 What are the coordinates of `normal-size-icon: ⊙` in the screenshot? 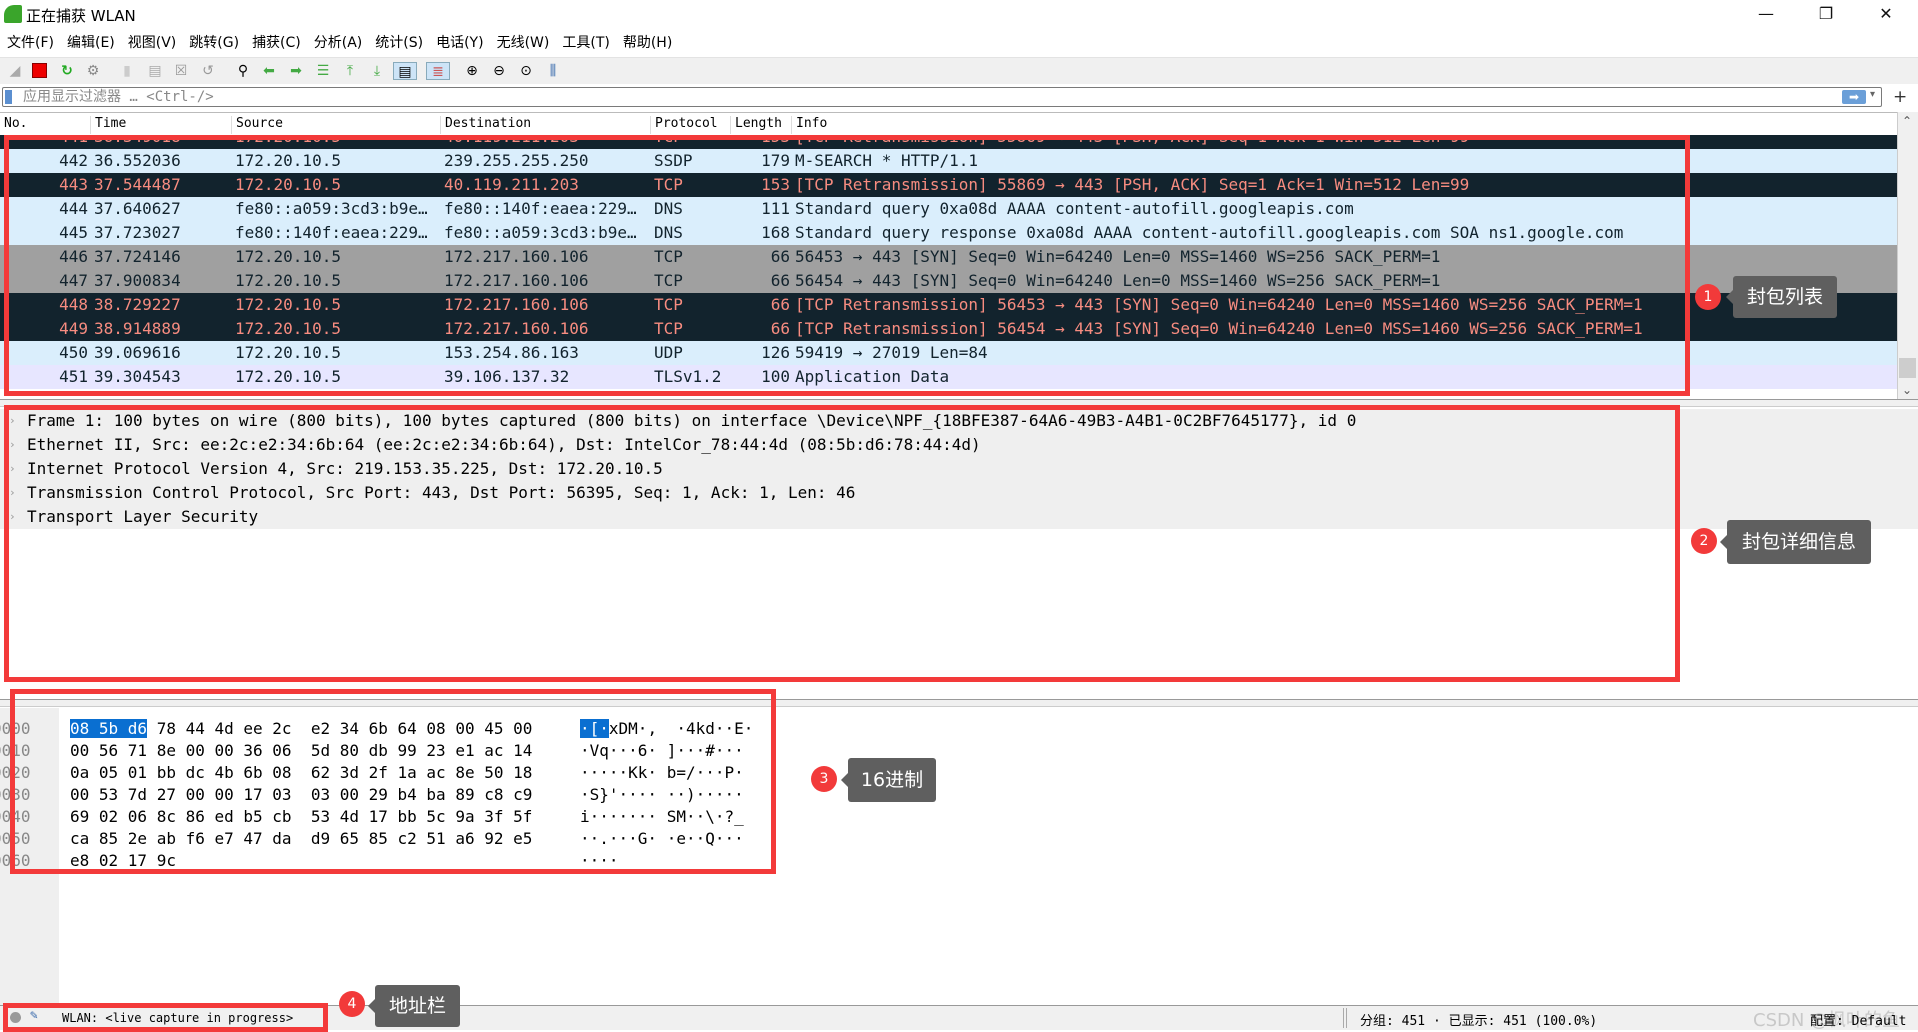 It's located at (526, 71).